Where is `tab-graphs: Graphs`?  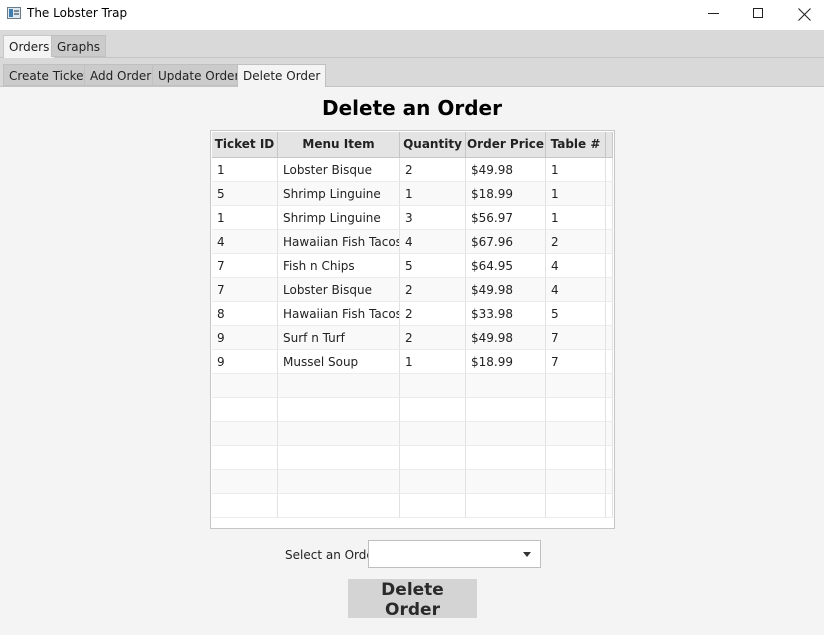 tab-graphs: Graphs is located at coordinates (79, 46).